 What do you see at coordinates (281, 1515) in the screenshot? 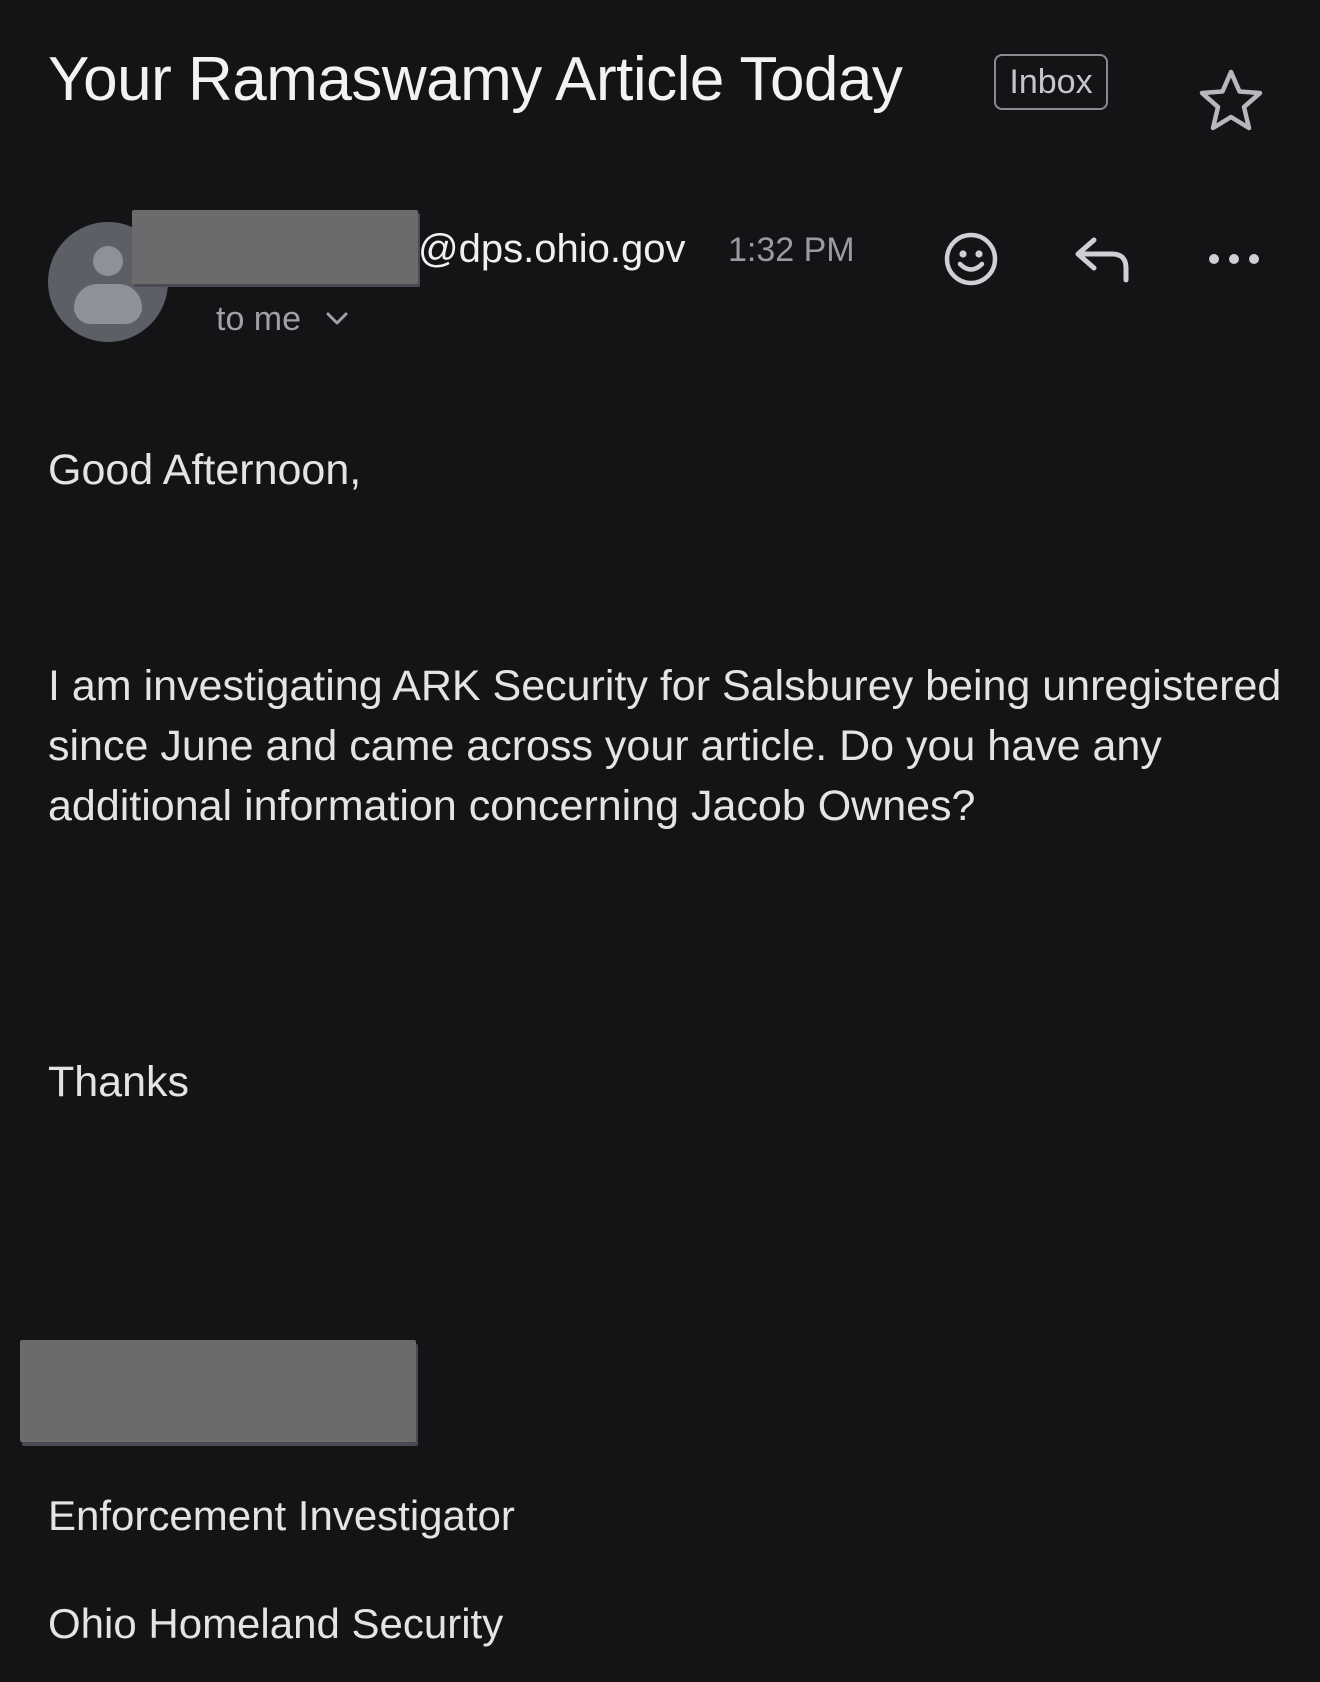
I see `signature-title: Enforcement Investigator` at bounding box center [281, 1515].